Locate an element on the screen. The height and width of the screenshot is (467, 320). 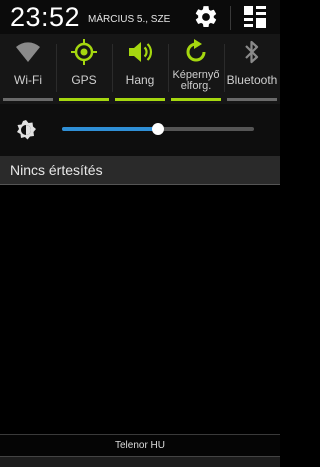
toggle-rotation: Képernyő elforg. is located at coordinates (196, 69).